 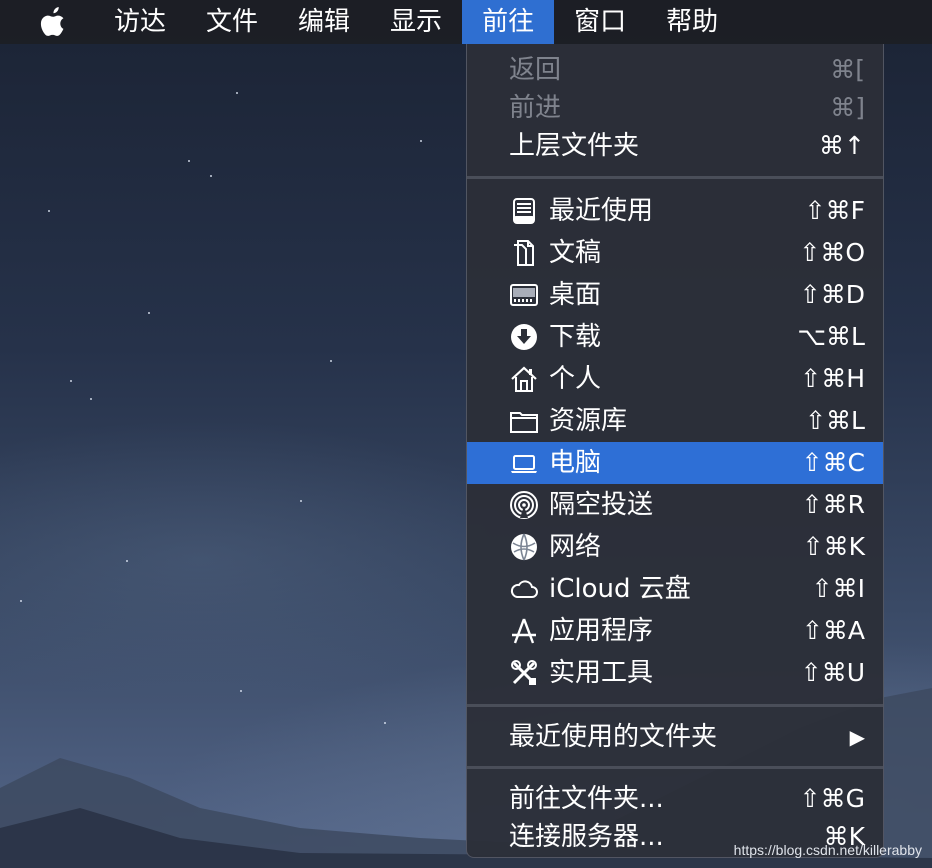 I want to click on menu-item-label: 前进, so click(x=535, y=108).